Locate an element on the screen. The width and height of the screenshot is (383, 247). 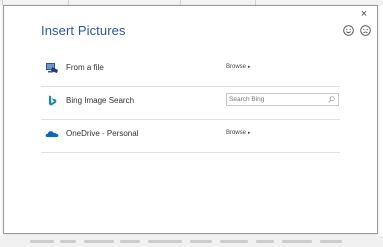
close-icon: × is located at coordinates (364, 14).